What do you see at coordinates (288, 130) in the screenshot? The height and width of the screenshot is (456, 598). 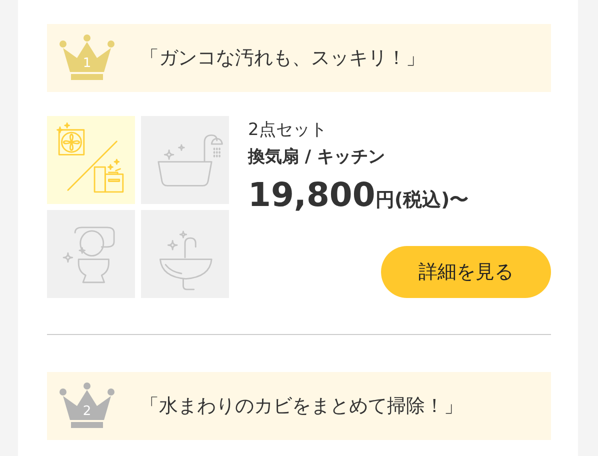 I see `set-label: 2点セット` at bounding box center [288, 130].